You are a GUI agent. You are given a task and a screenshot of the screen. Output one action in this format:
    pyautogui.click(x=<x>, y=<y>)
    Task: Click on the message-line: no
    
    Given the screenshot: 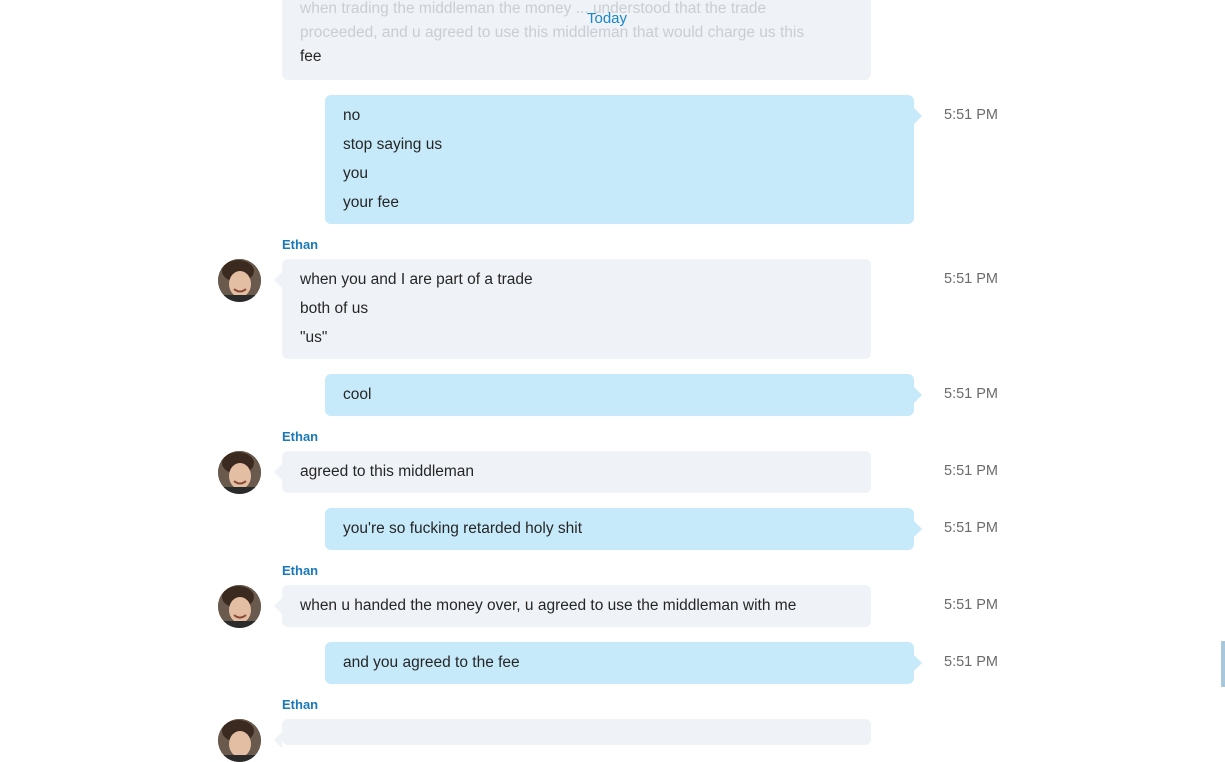 What is the action you would take?
    pyautogui.click(x=352, y=115)
    